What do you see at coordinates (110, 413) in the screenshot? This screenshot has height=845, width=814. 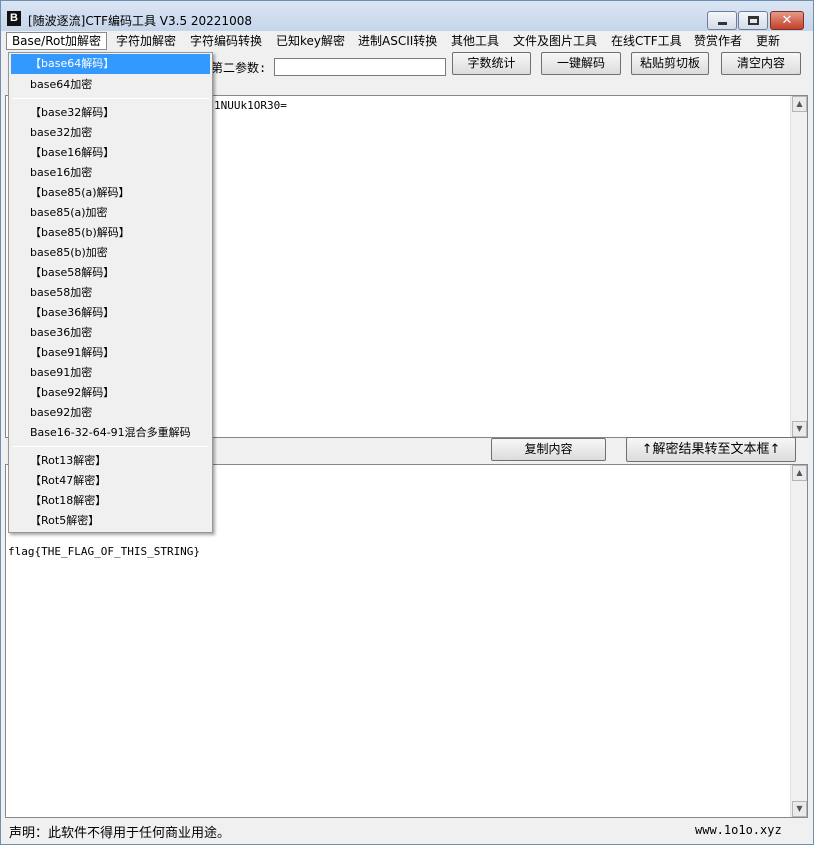 I see `menu-item-base92-encode: base92加密` at bounding box center [110, 413].